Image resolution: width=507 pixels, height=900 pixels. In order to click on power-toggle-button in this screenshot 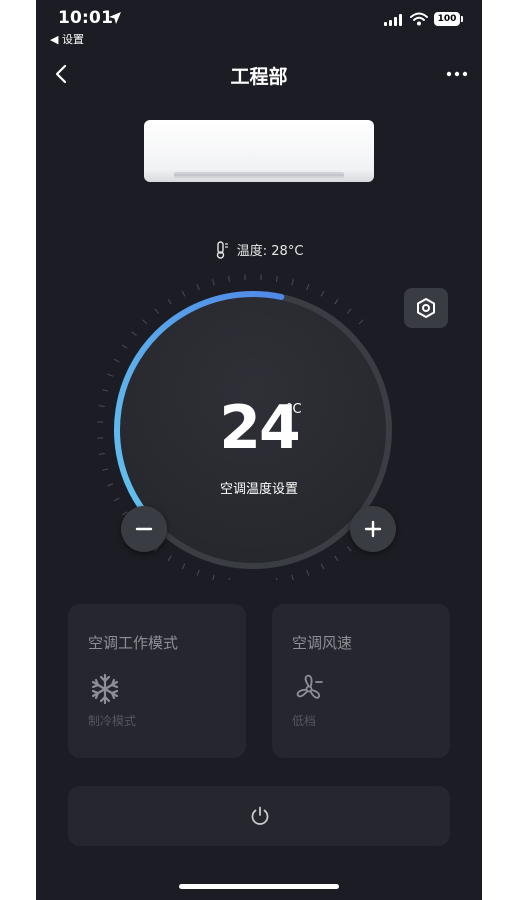, I will do `click(259, 816)`.